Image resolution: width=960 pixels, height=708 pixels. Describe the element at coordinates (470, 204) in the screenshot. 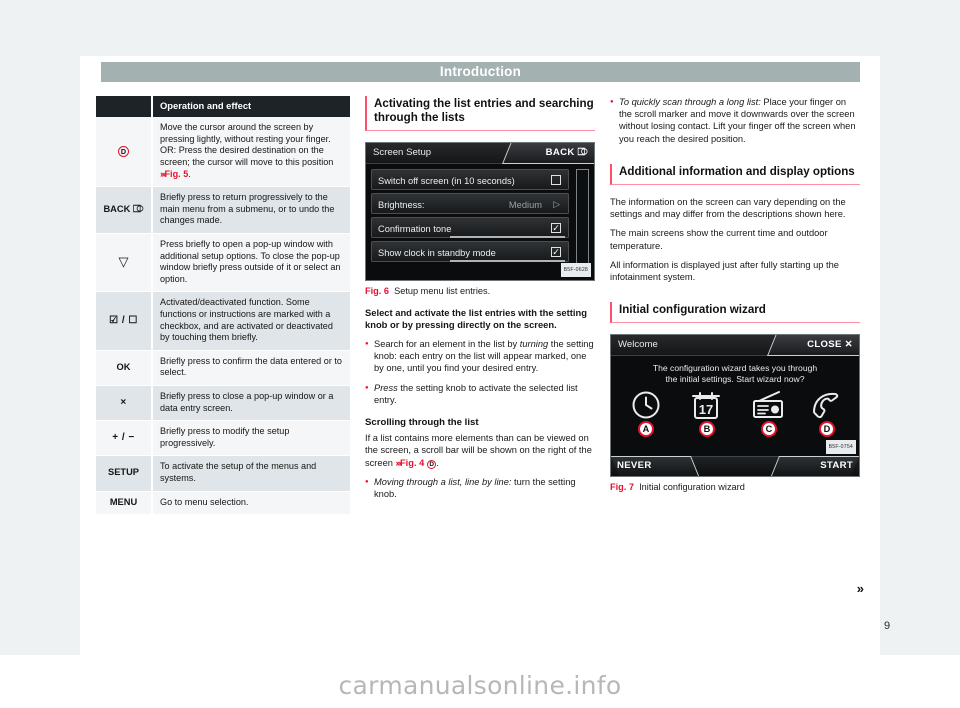

I see `screen-list-item-brightness: Brightness: Medium ▷` at that location.